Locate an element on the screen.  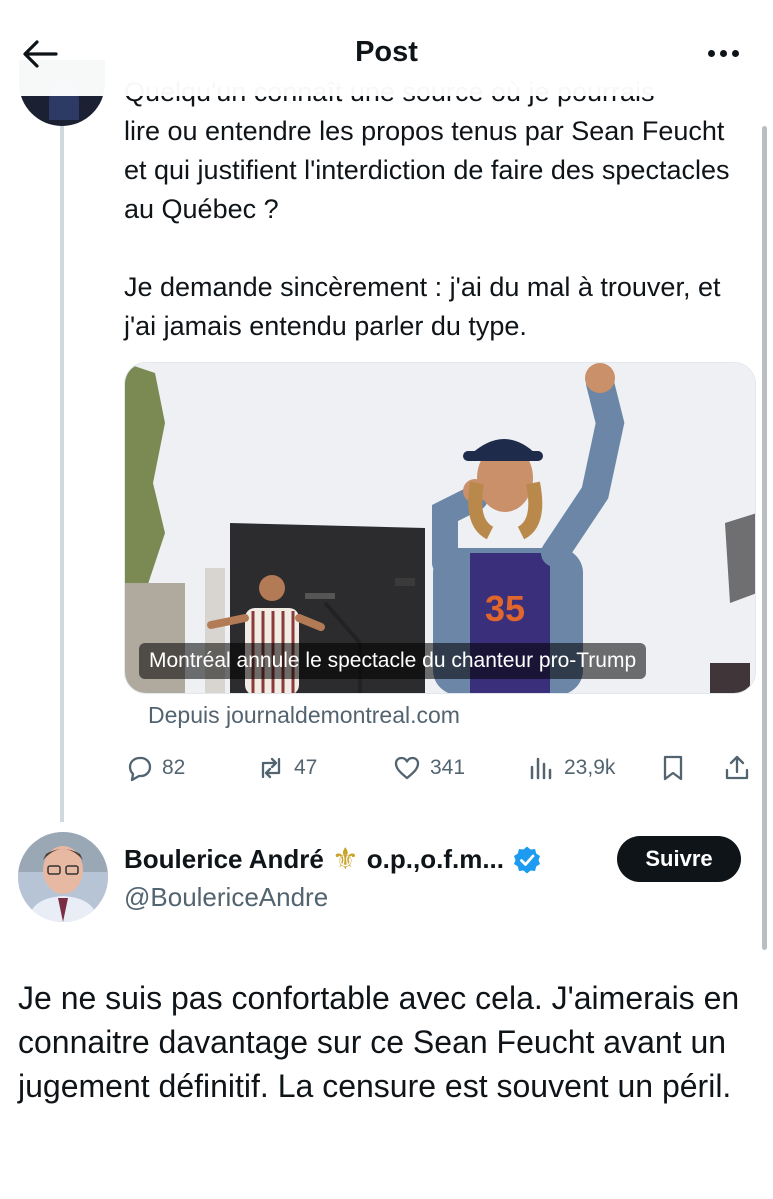
reply-author-name: Boulerice André is located at coordinates (224, 859).